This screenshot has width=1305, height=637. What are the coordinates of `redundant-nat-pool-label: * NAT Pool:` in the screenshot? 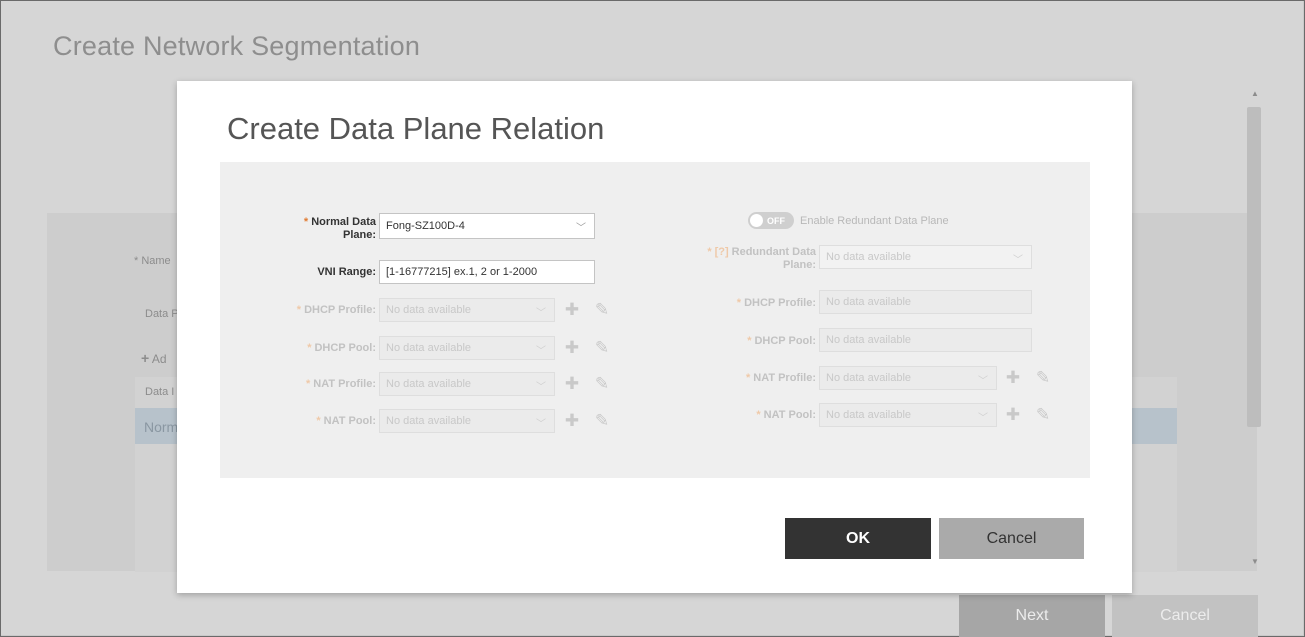 It's located at (786, 415).